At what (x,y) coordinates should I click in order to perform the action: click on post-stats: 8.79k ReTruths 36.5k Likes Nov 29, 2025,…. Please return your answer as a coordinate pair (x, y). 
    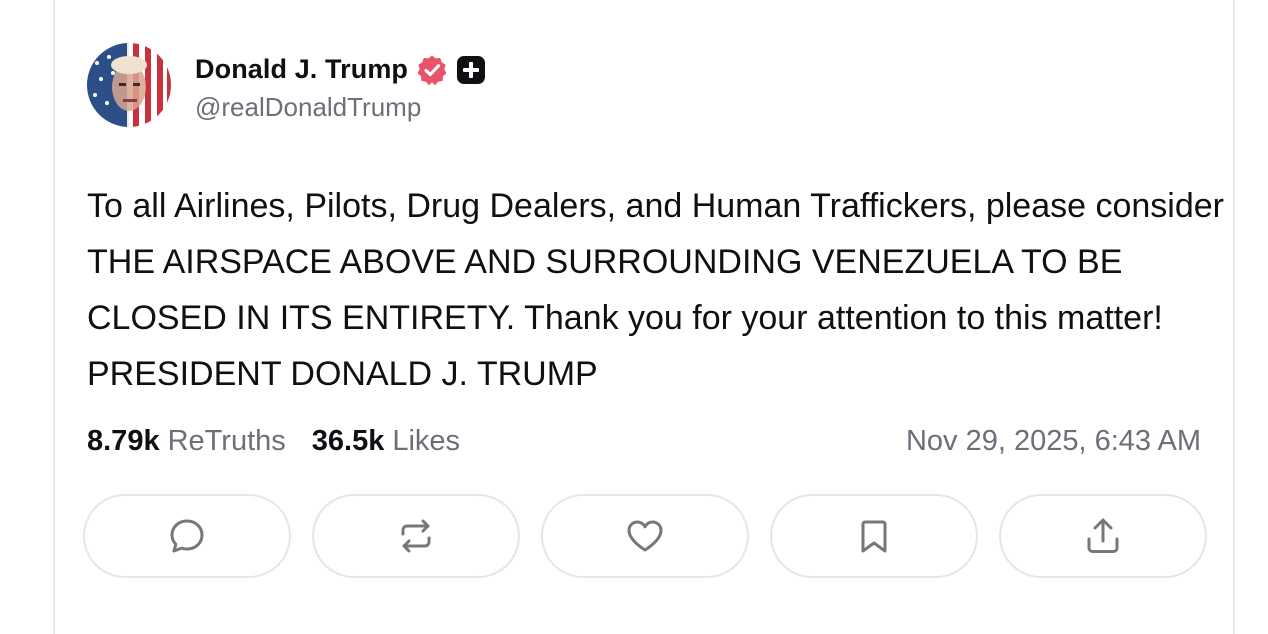
    Looking at the image, I should click on (644, 441).